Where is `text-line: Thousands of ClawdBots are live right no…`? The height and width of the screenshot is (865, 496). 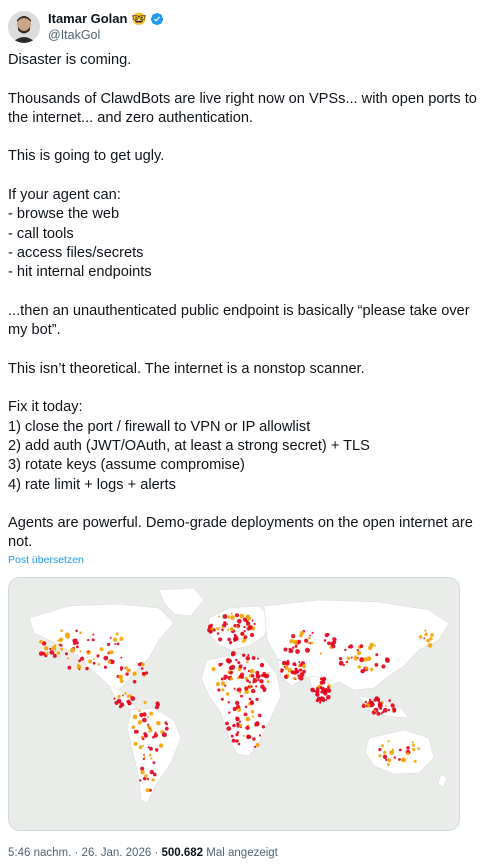
text-line: Thousands of ClawdBots are live right no… is located at coordinates (242, 98).